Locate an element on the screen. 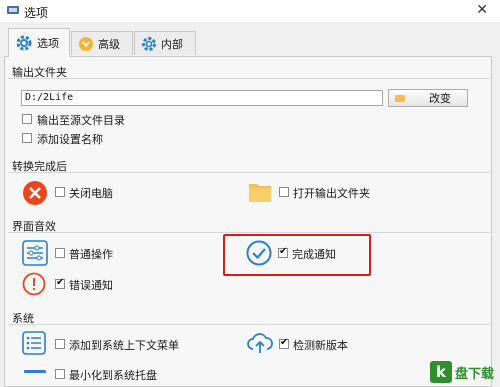 The width and height of the screenshot is (500, 387). window-title: 选项 is located at coordinates (36, 13).